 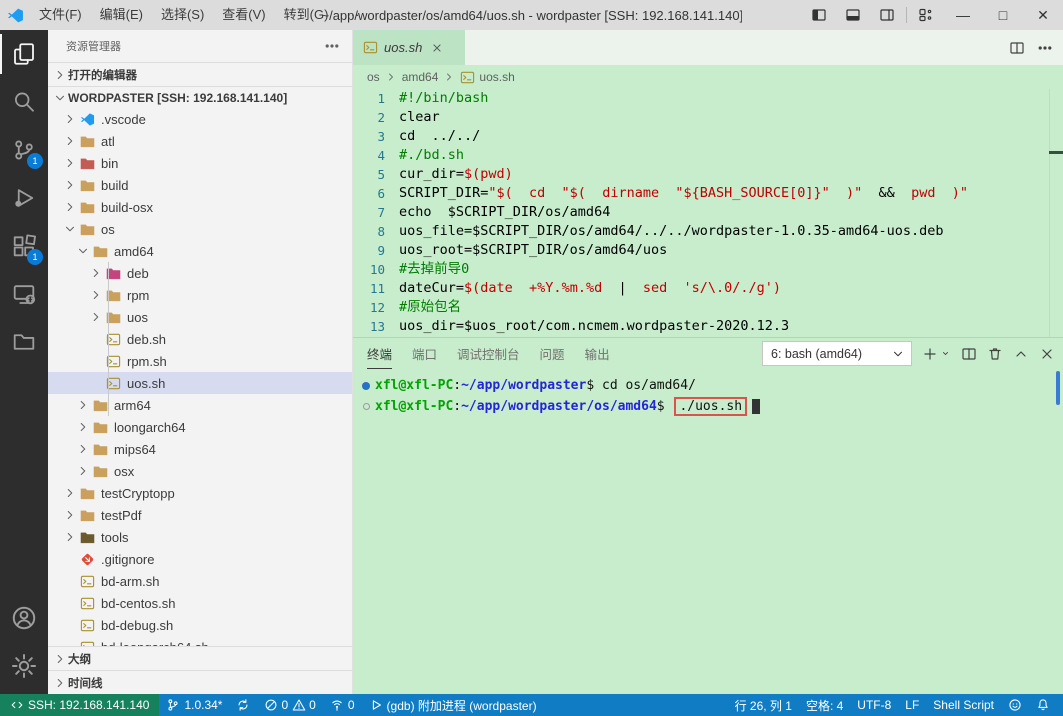 I want to click on status-sync, so click(x=243, y=705).